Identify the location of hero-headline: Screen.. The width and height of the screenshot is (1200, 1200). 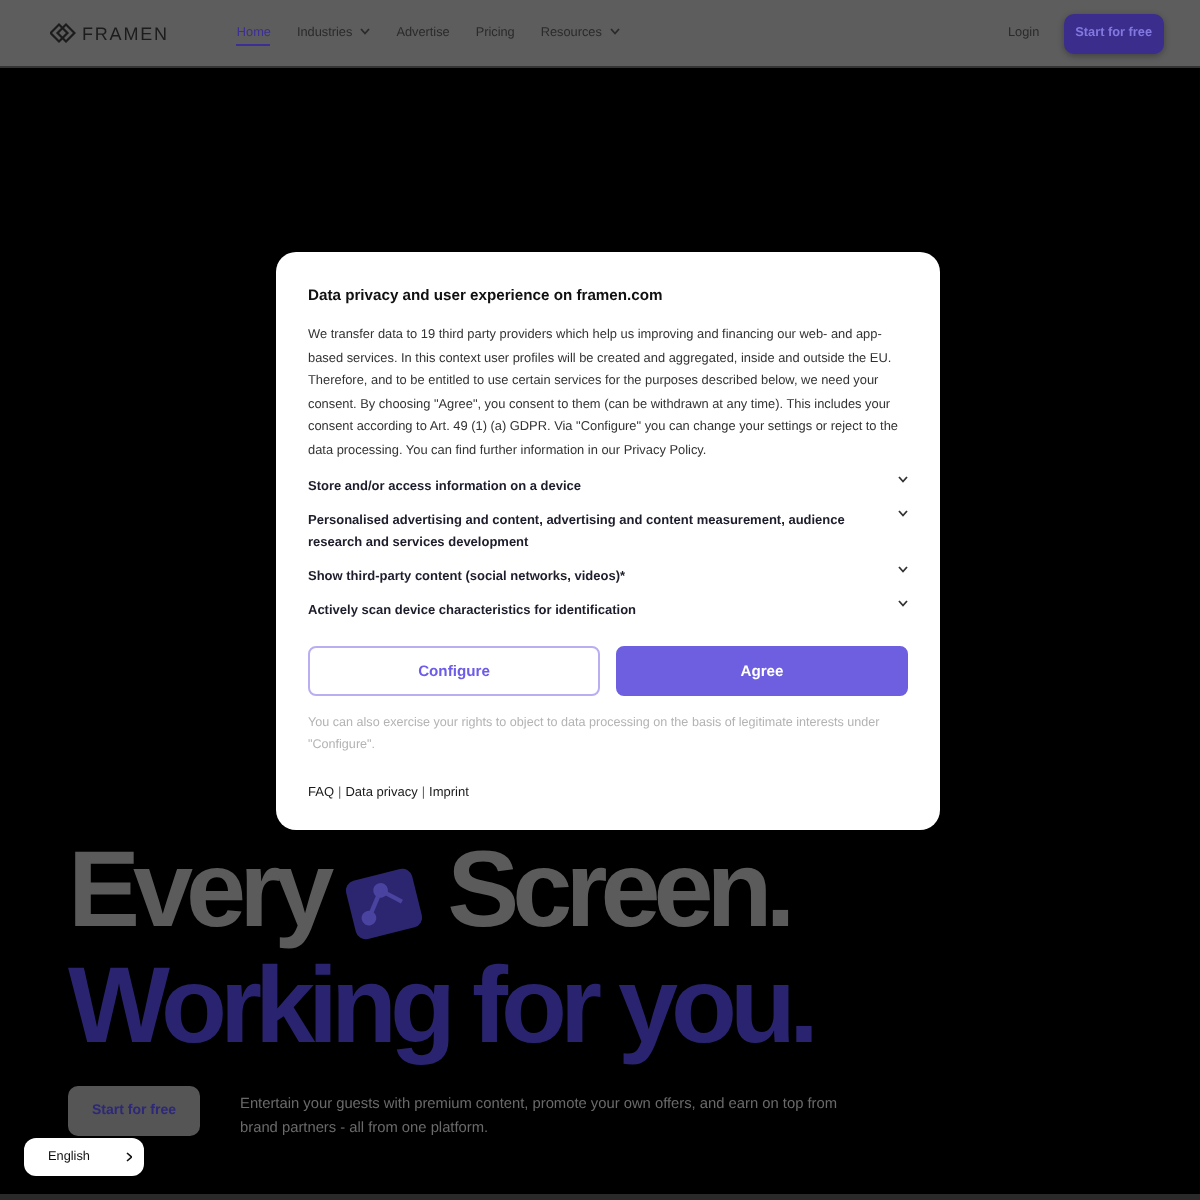
(618, 890).